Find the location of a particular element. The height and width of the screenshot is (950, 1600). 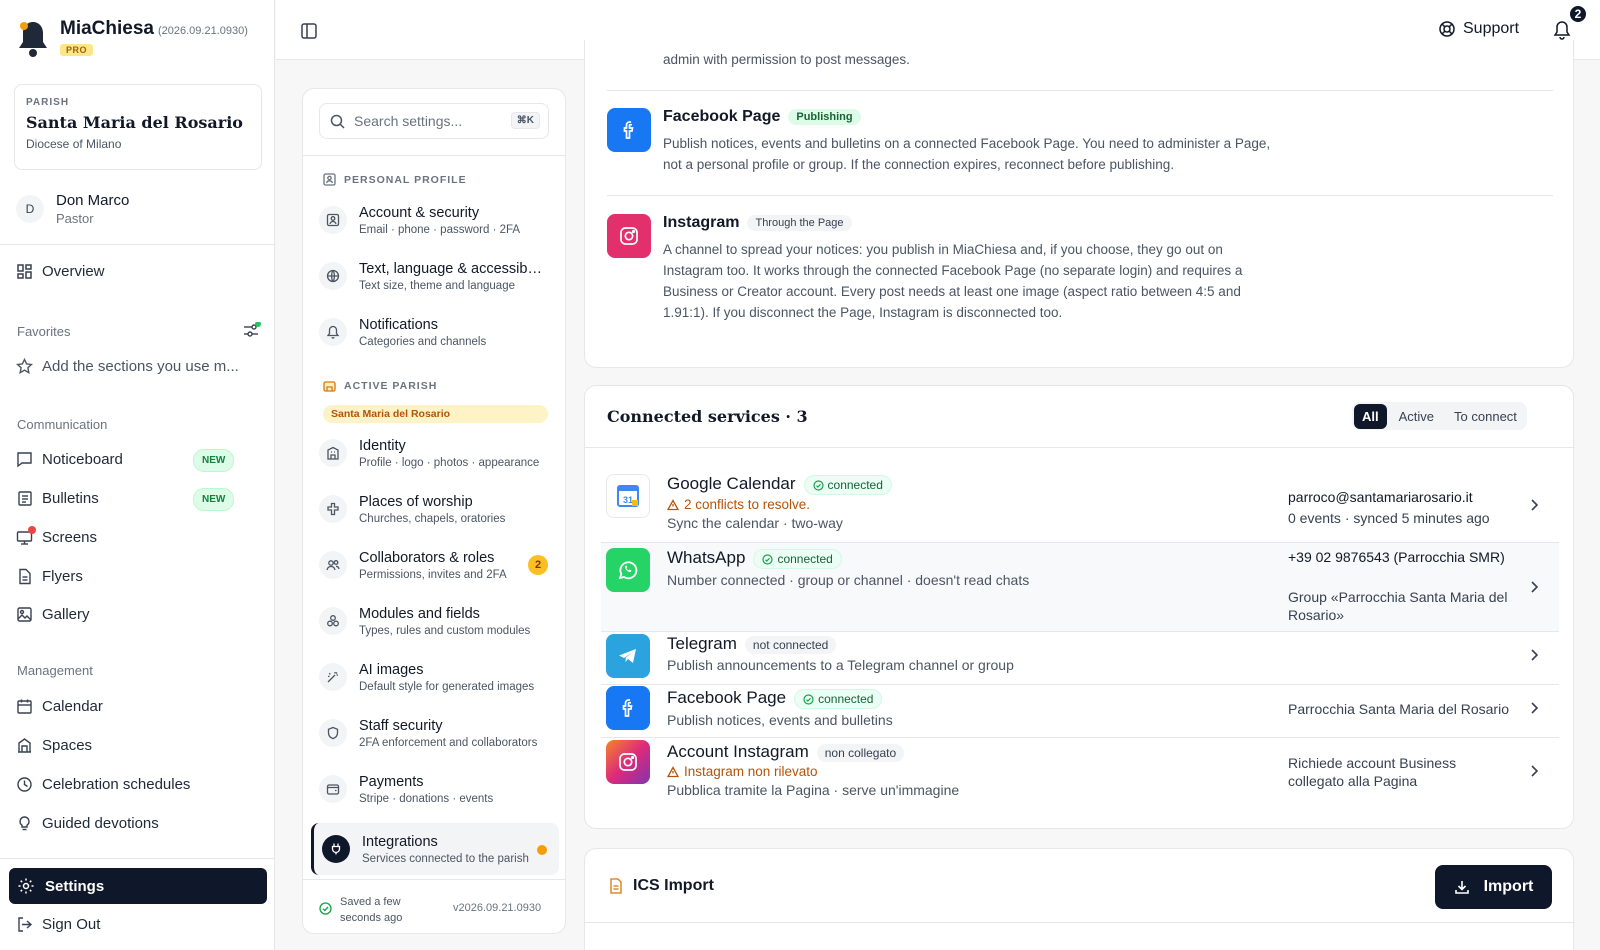

notifications-bell-icon is located at coordinates (1562, 30).